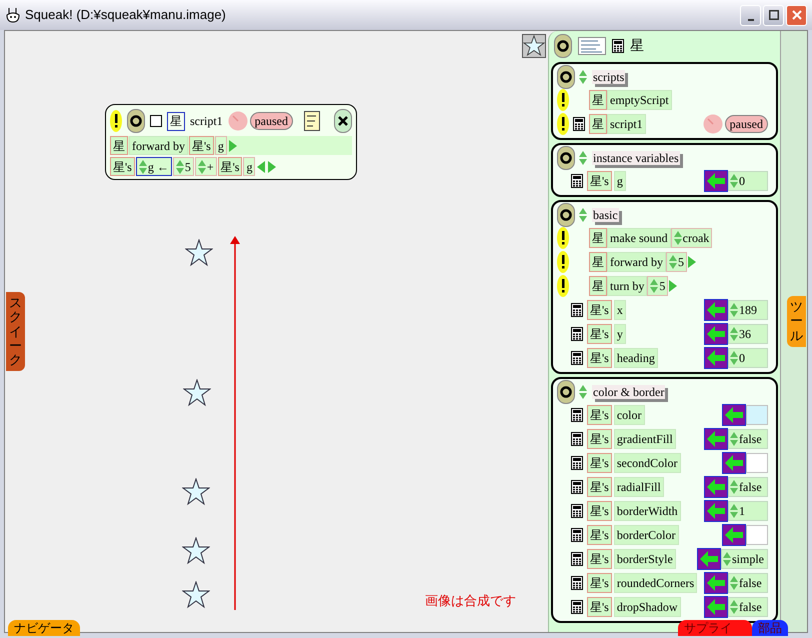 This screenshot has width=812, height=638. I want to click on script-tile: 5, so click(183, 166).